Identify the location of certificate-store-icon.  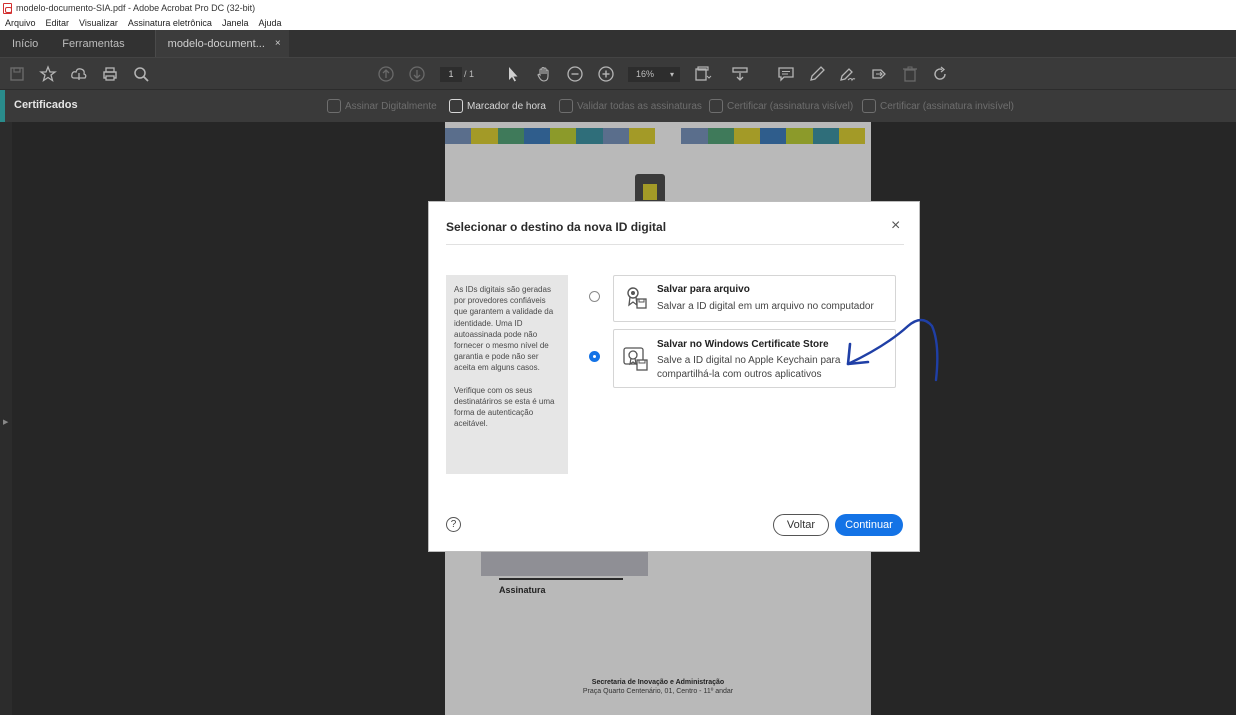
(635, 359).